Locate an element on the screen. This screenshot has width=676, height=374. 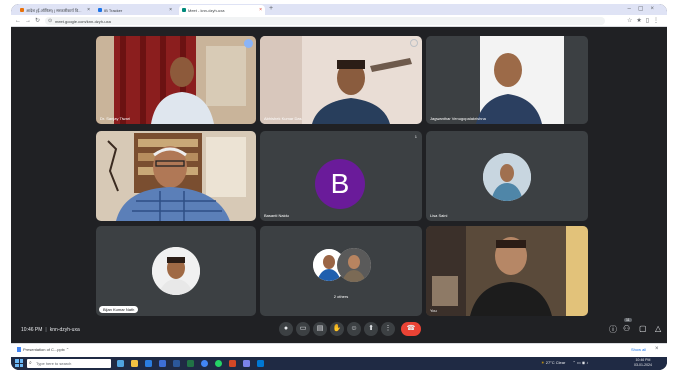
powerpoint-icon is located at coordinates (232, 363).